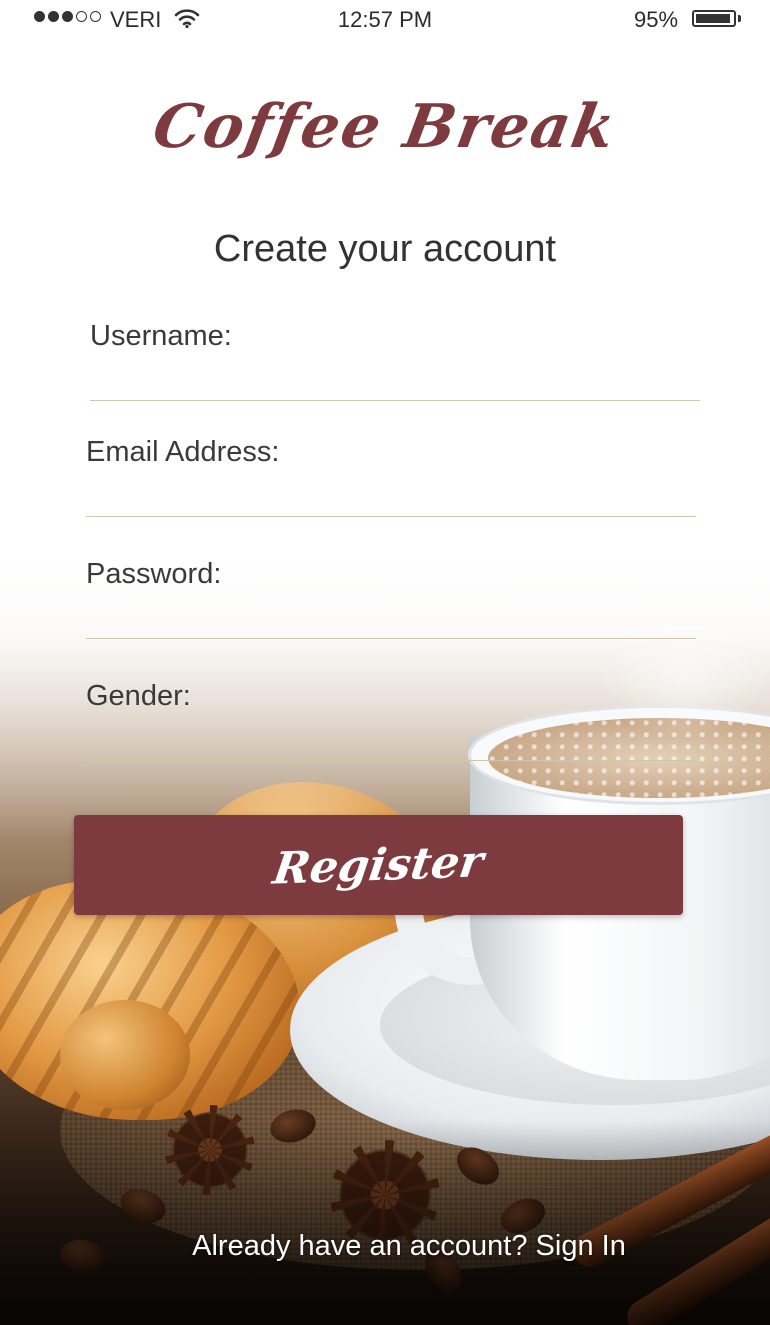 The width and height of the screenshot is (770, 1325). Describe the element at coordinates (739, 18) in the screenshot. I see `battery-nub` at that location.